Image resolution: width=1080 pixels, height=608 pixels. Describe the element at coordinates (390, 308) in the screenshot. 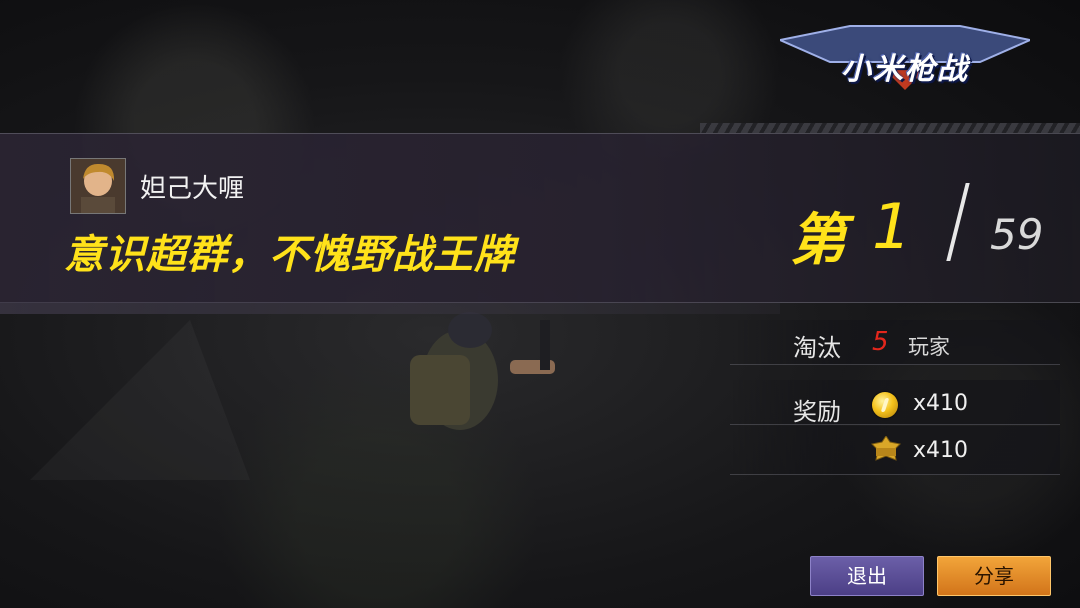

I see `banner-edge-bottom` at that location.